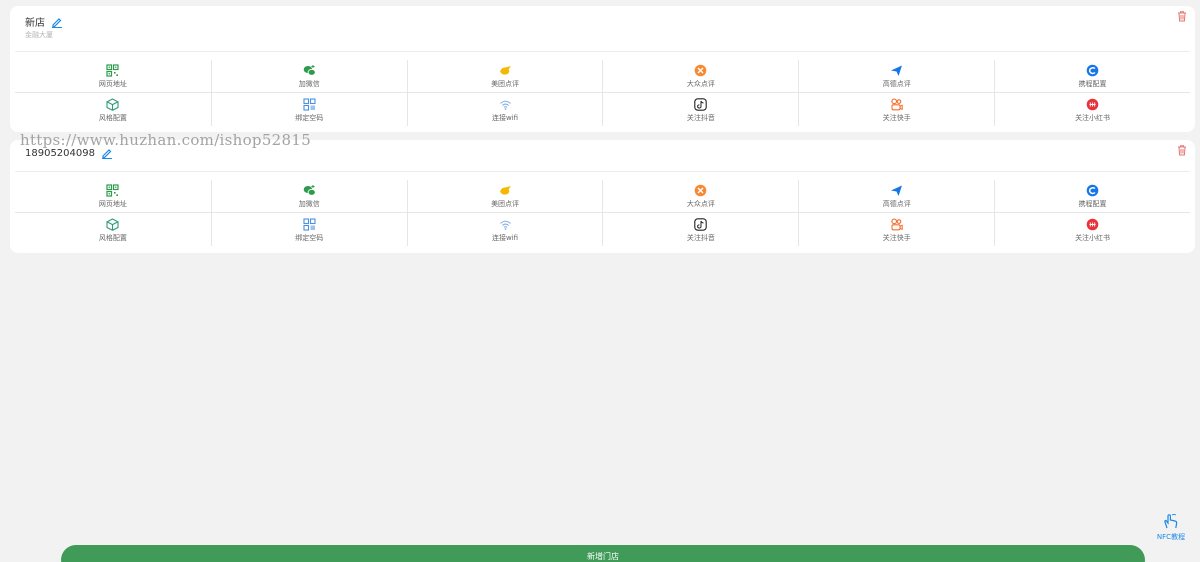  What do you see at coordinates (1171, 521) in the screenshot?
I see `nfc-hand-icon` at bounding box center [1171, 521].